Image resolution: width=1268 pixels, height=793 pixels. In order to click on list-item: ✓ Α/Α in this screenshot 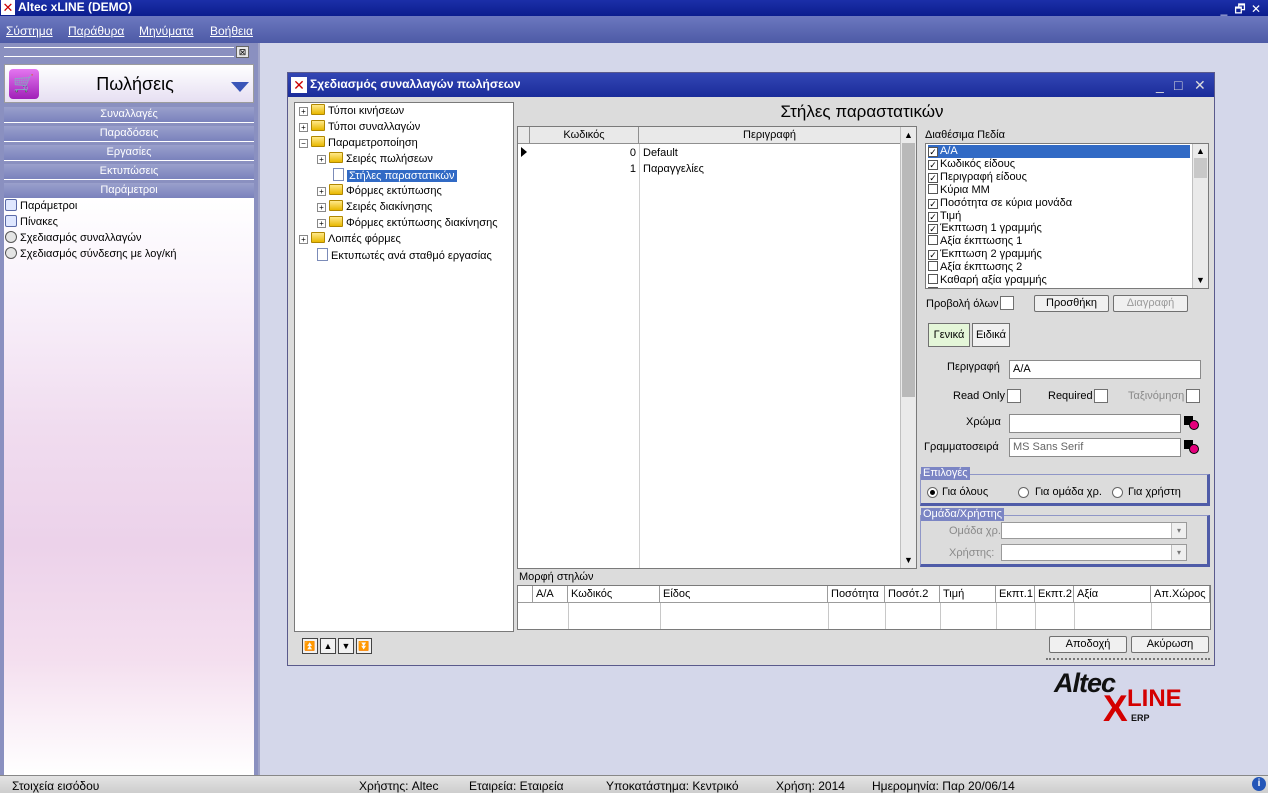, I will do `click(1059, 151)`.